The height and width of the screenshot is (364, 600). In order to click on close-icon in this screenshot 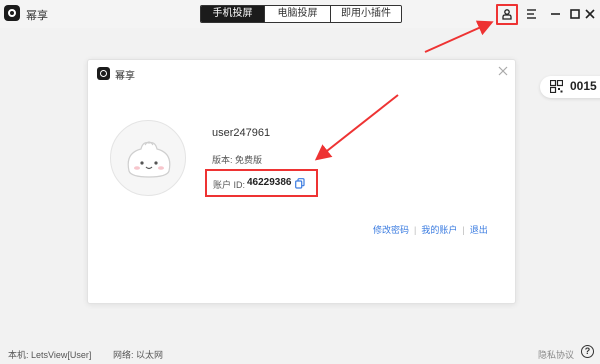, I will do `click(590, 14)`.